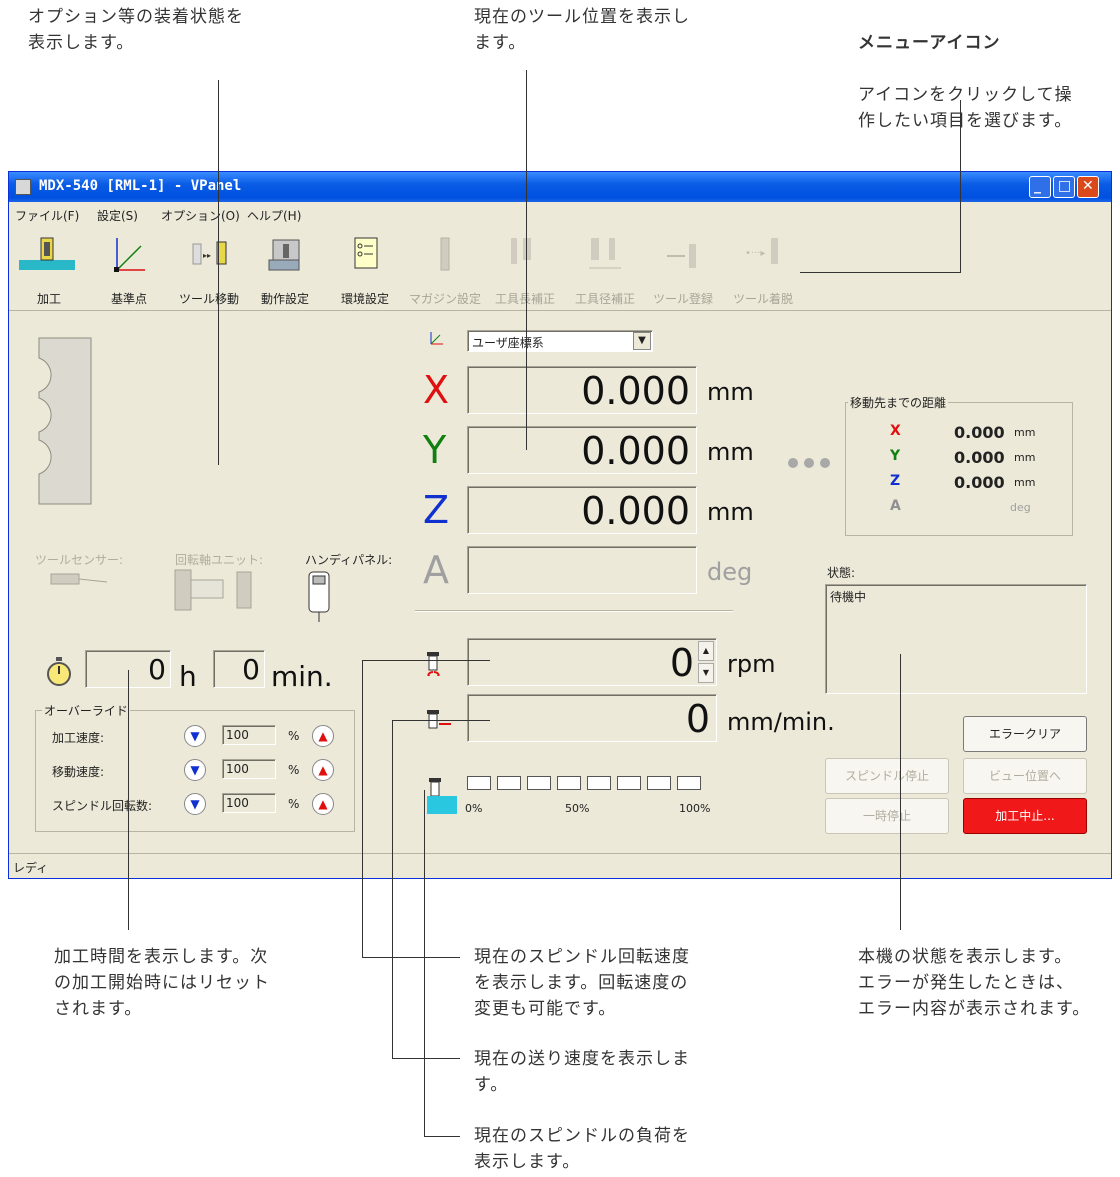 The image size is (1120, 1177). Describe the element at coordinates (809, 463) in the screenshot. I see `more-dots-icon` at that location.